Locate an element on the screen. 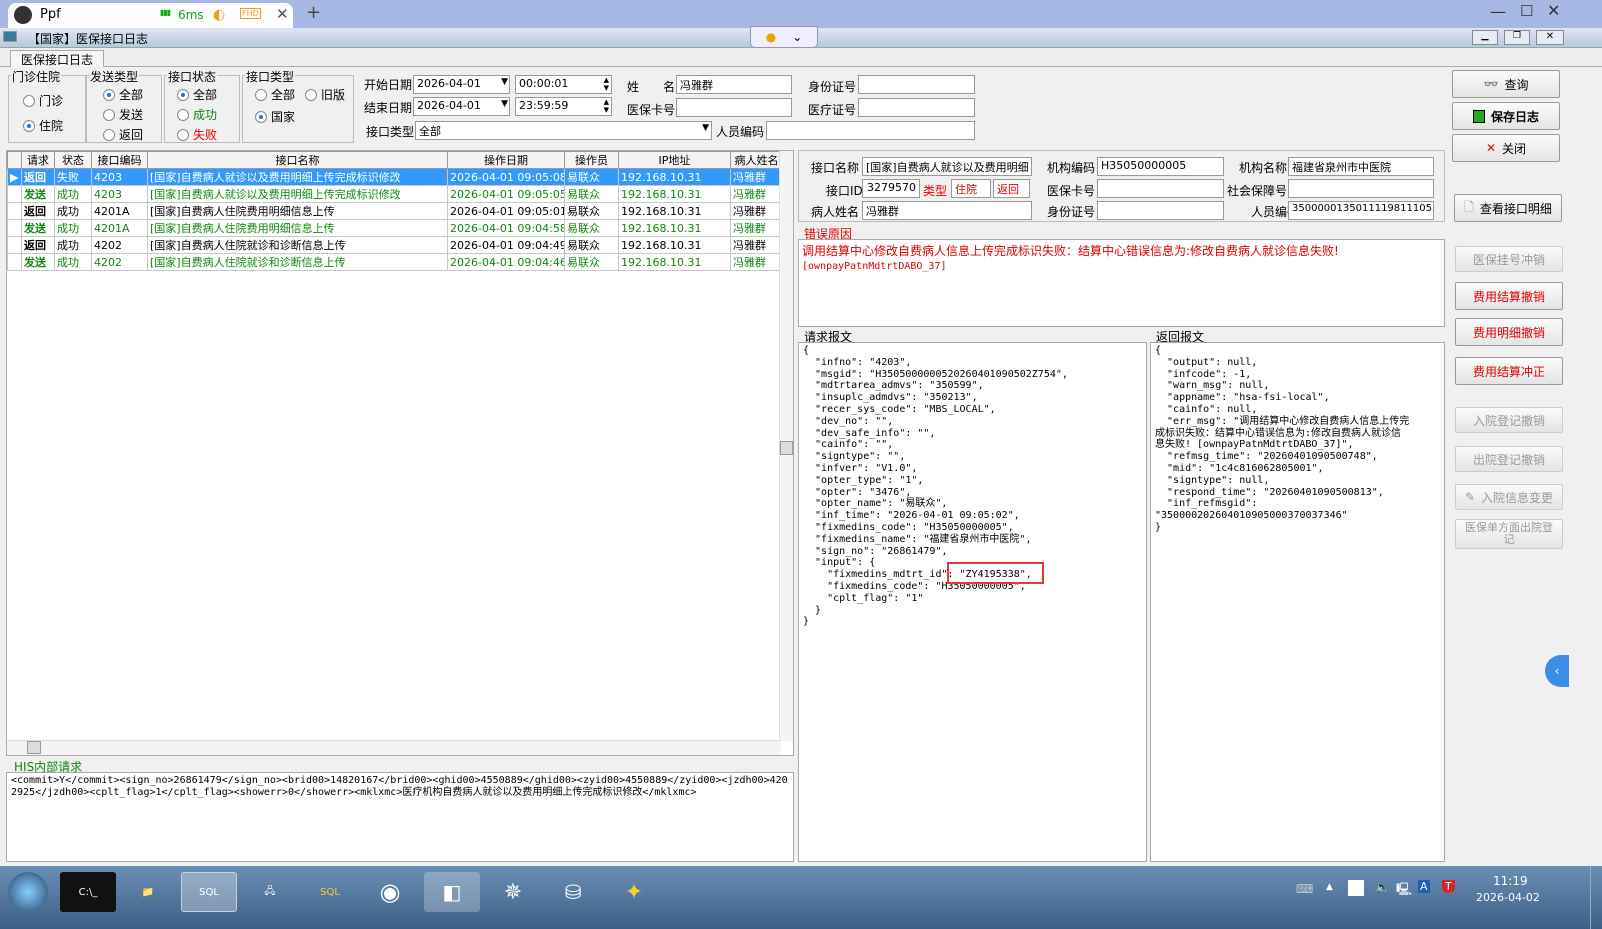 This screenshot has width=1602, height=929. org-code-field: H35050000005 is located at coordinates (1160, 166).